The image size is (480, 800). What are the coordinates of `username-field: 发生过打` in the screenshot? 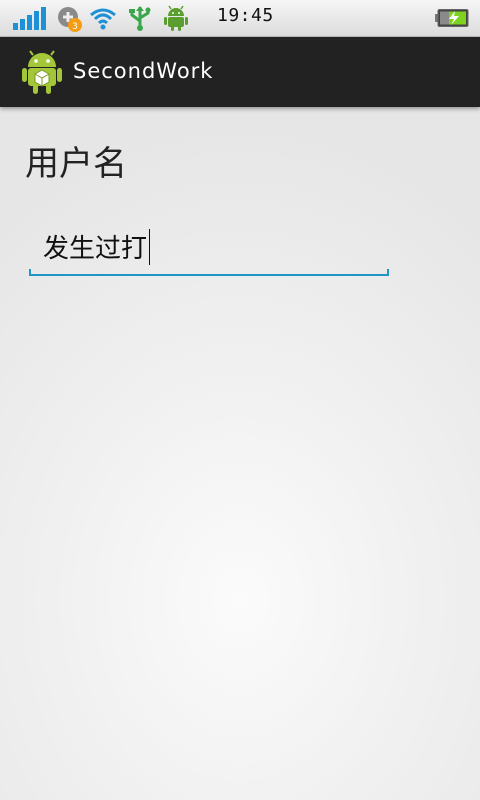 It's located at (209, 249).